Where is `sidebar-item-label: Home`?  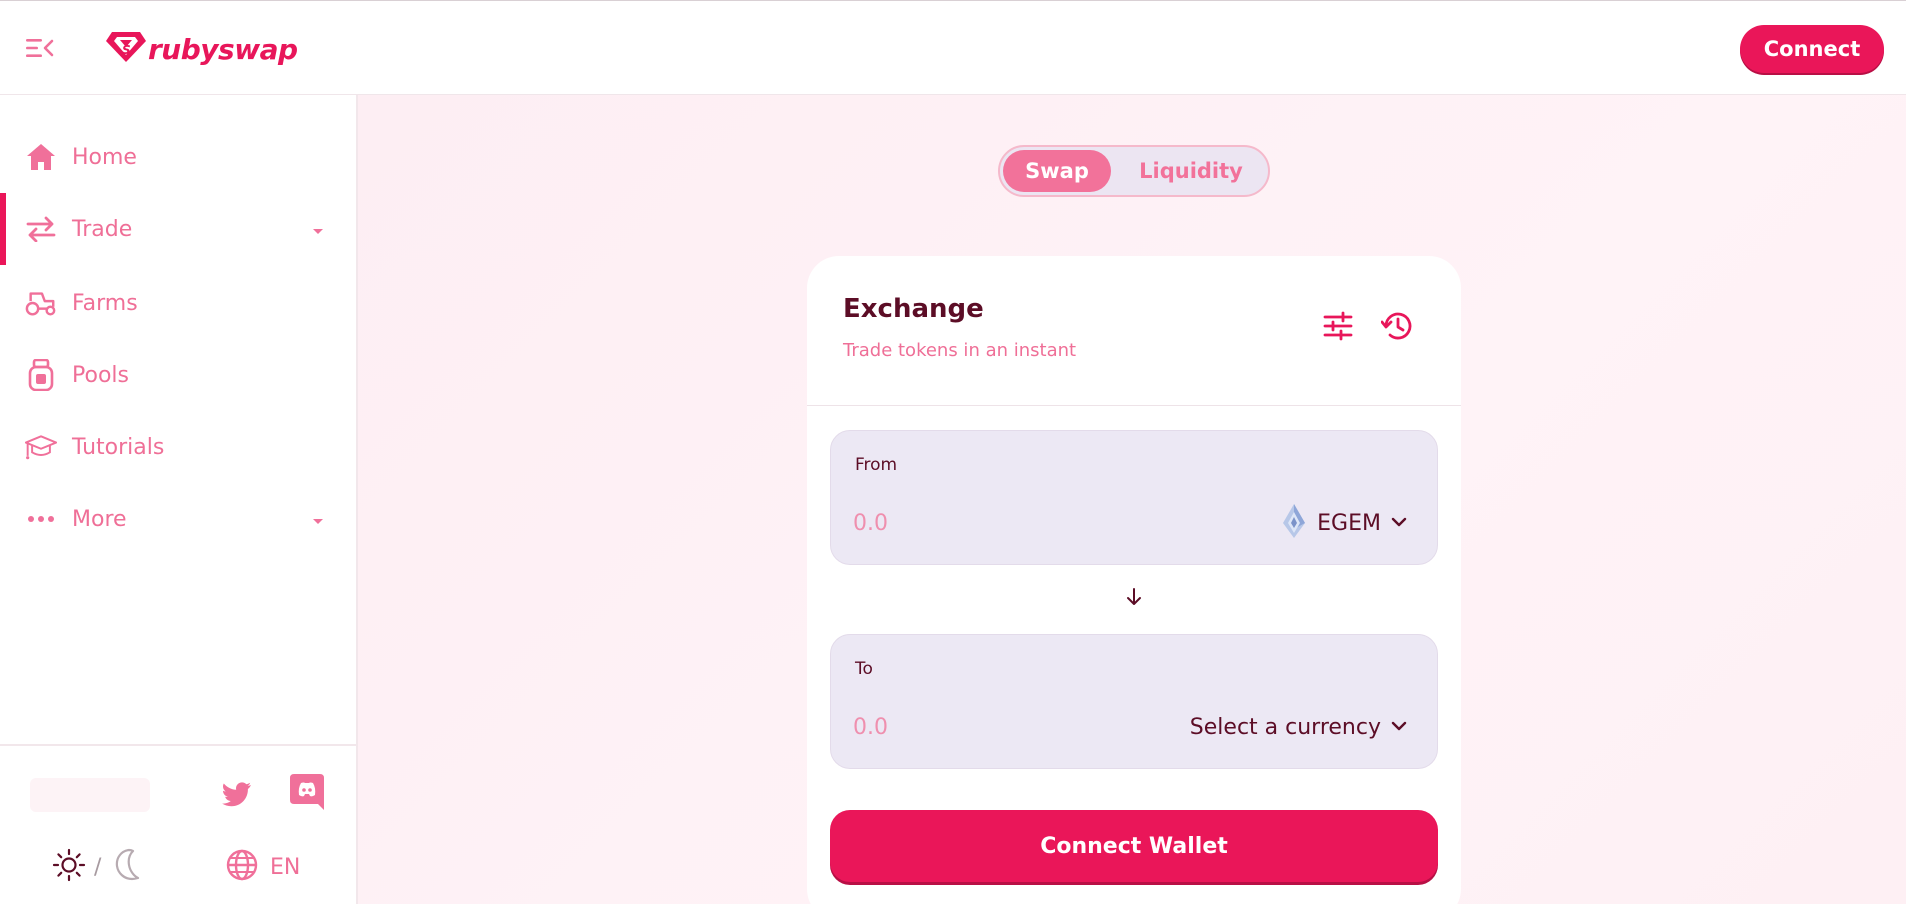
sidebar-item-label: Home is located at coordinates (104, 157).